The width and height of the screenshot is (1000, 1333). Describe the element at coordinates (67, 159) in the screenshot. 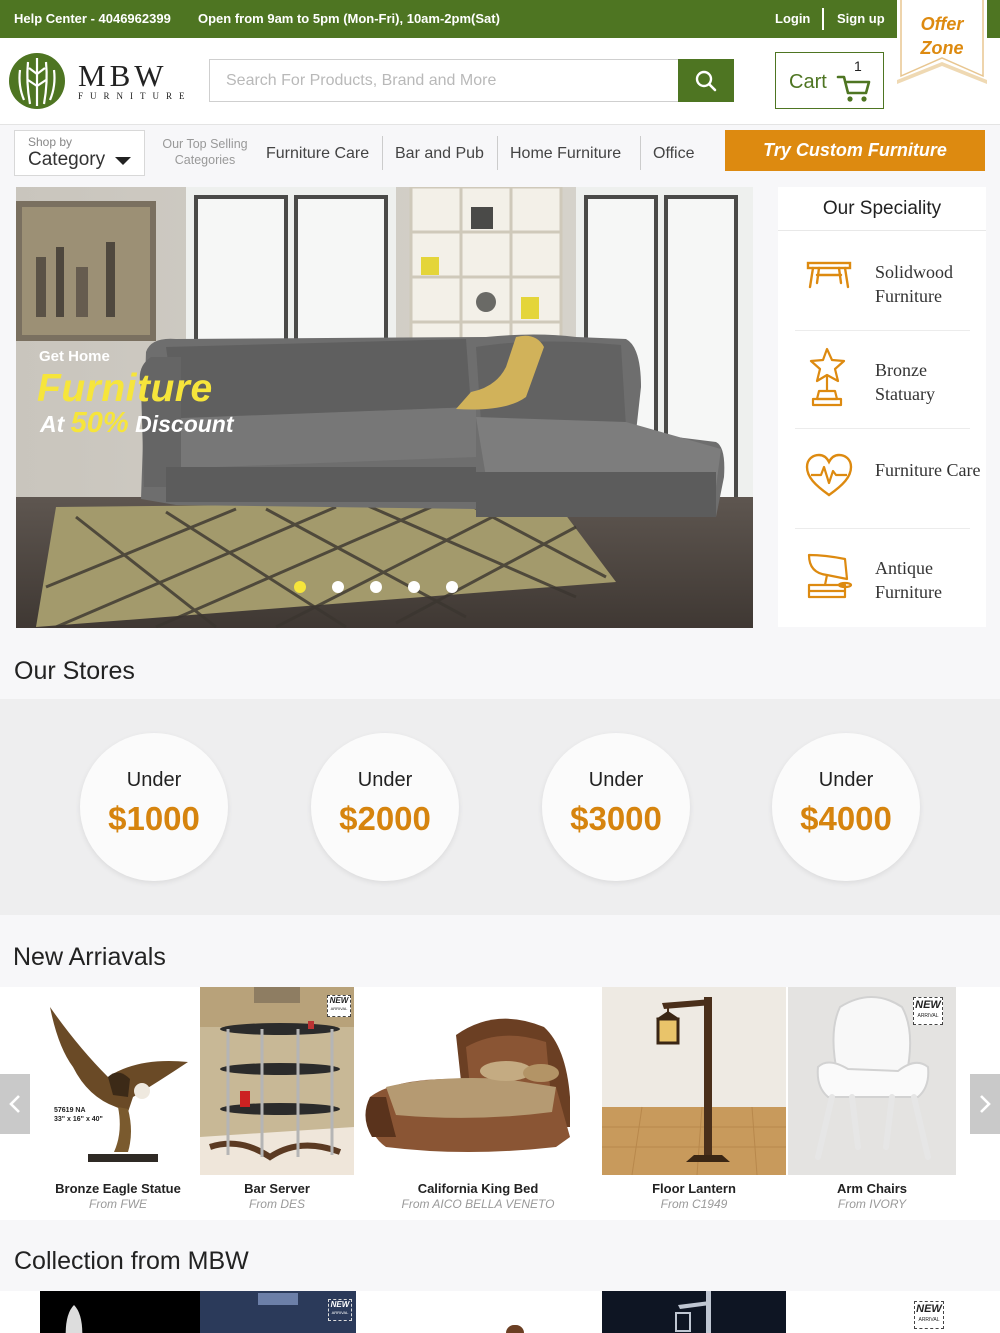

I see `category-label: Category` at that location.